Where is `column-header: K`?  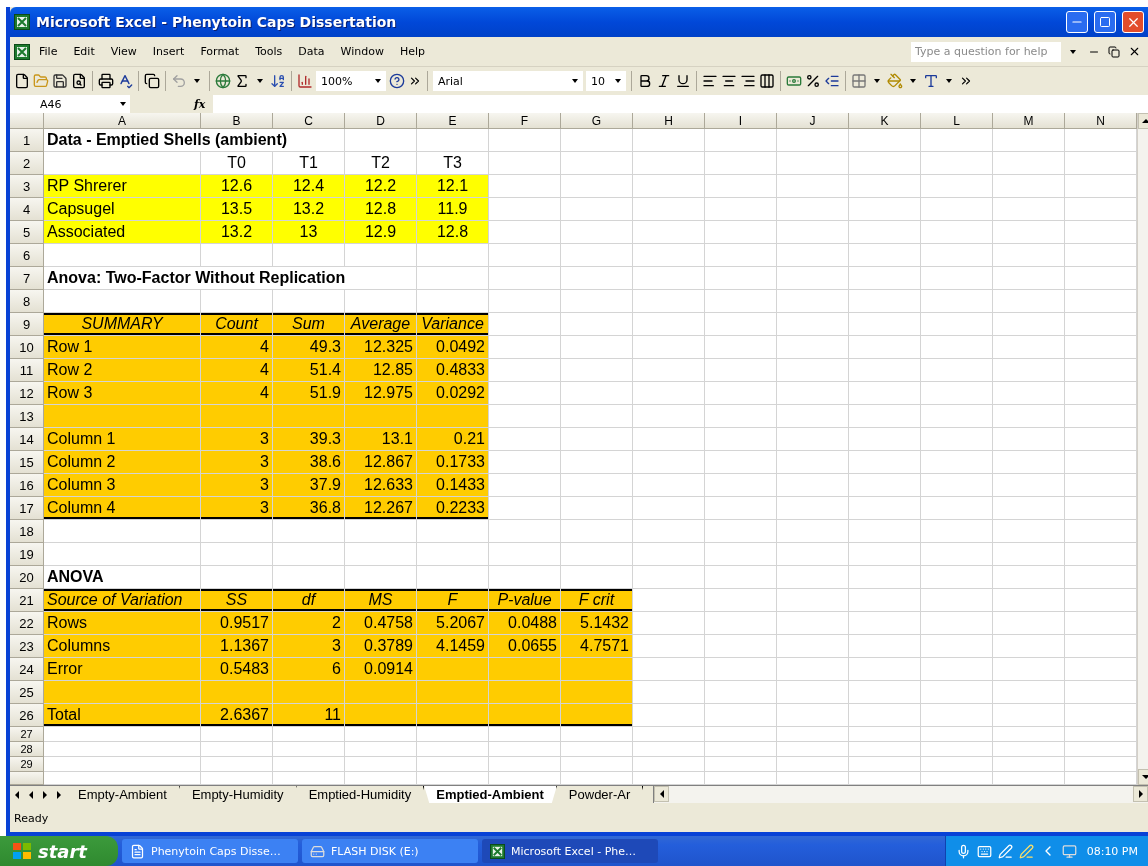
column-header: K is located at coordinates (885, 121).